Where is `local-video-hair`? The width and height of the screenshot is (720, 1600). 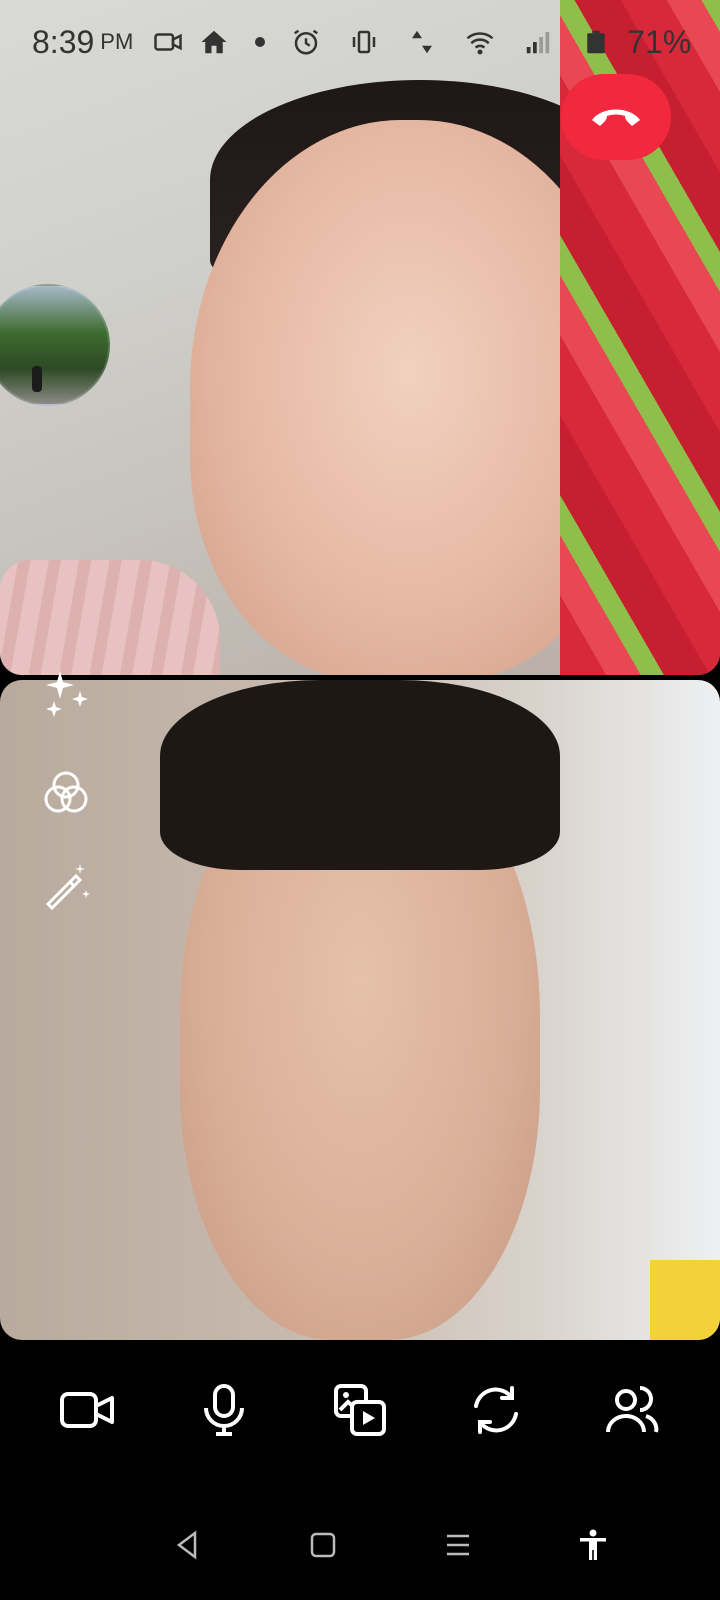
local-video-hair is located at coordinates (360, 775).